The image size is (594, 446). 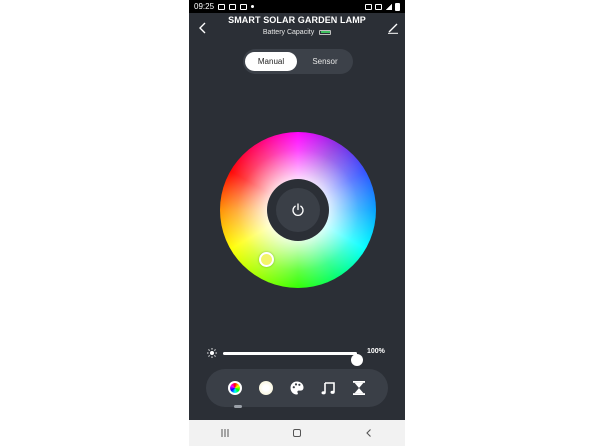 I want to click on mode-toggle: Manual Sensor, so click(x=298, y=61).